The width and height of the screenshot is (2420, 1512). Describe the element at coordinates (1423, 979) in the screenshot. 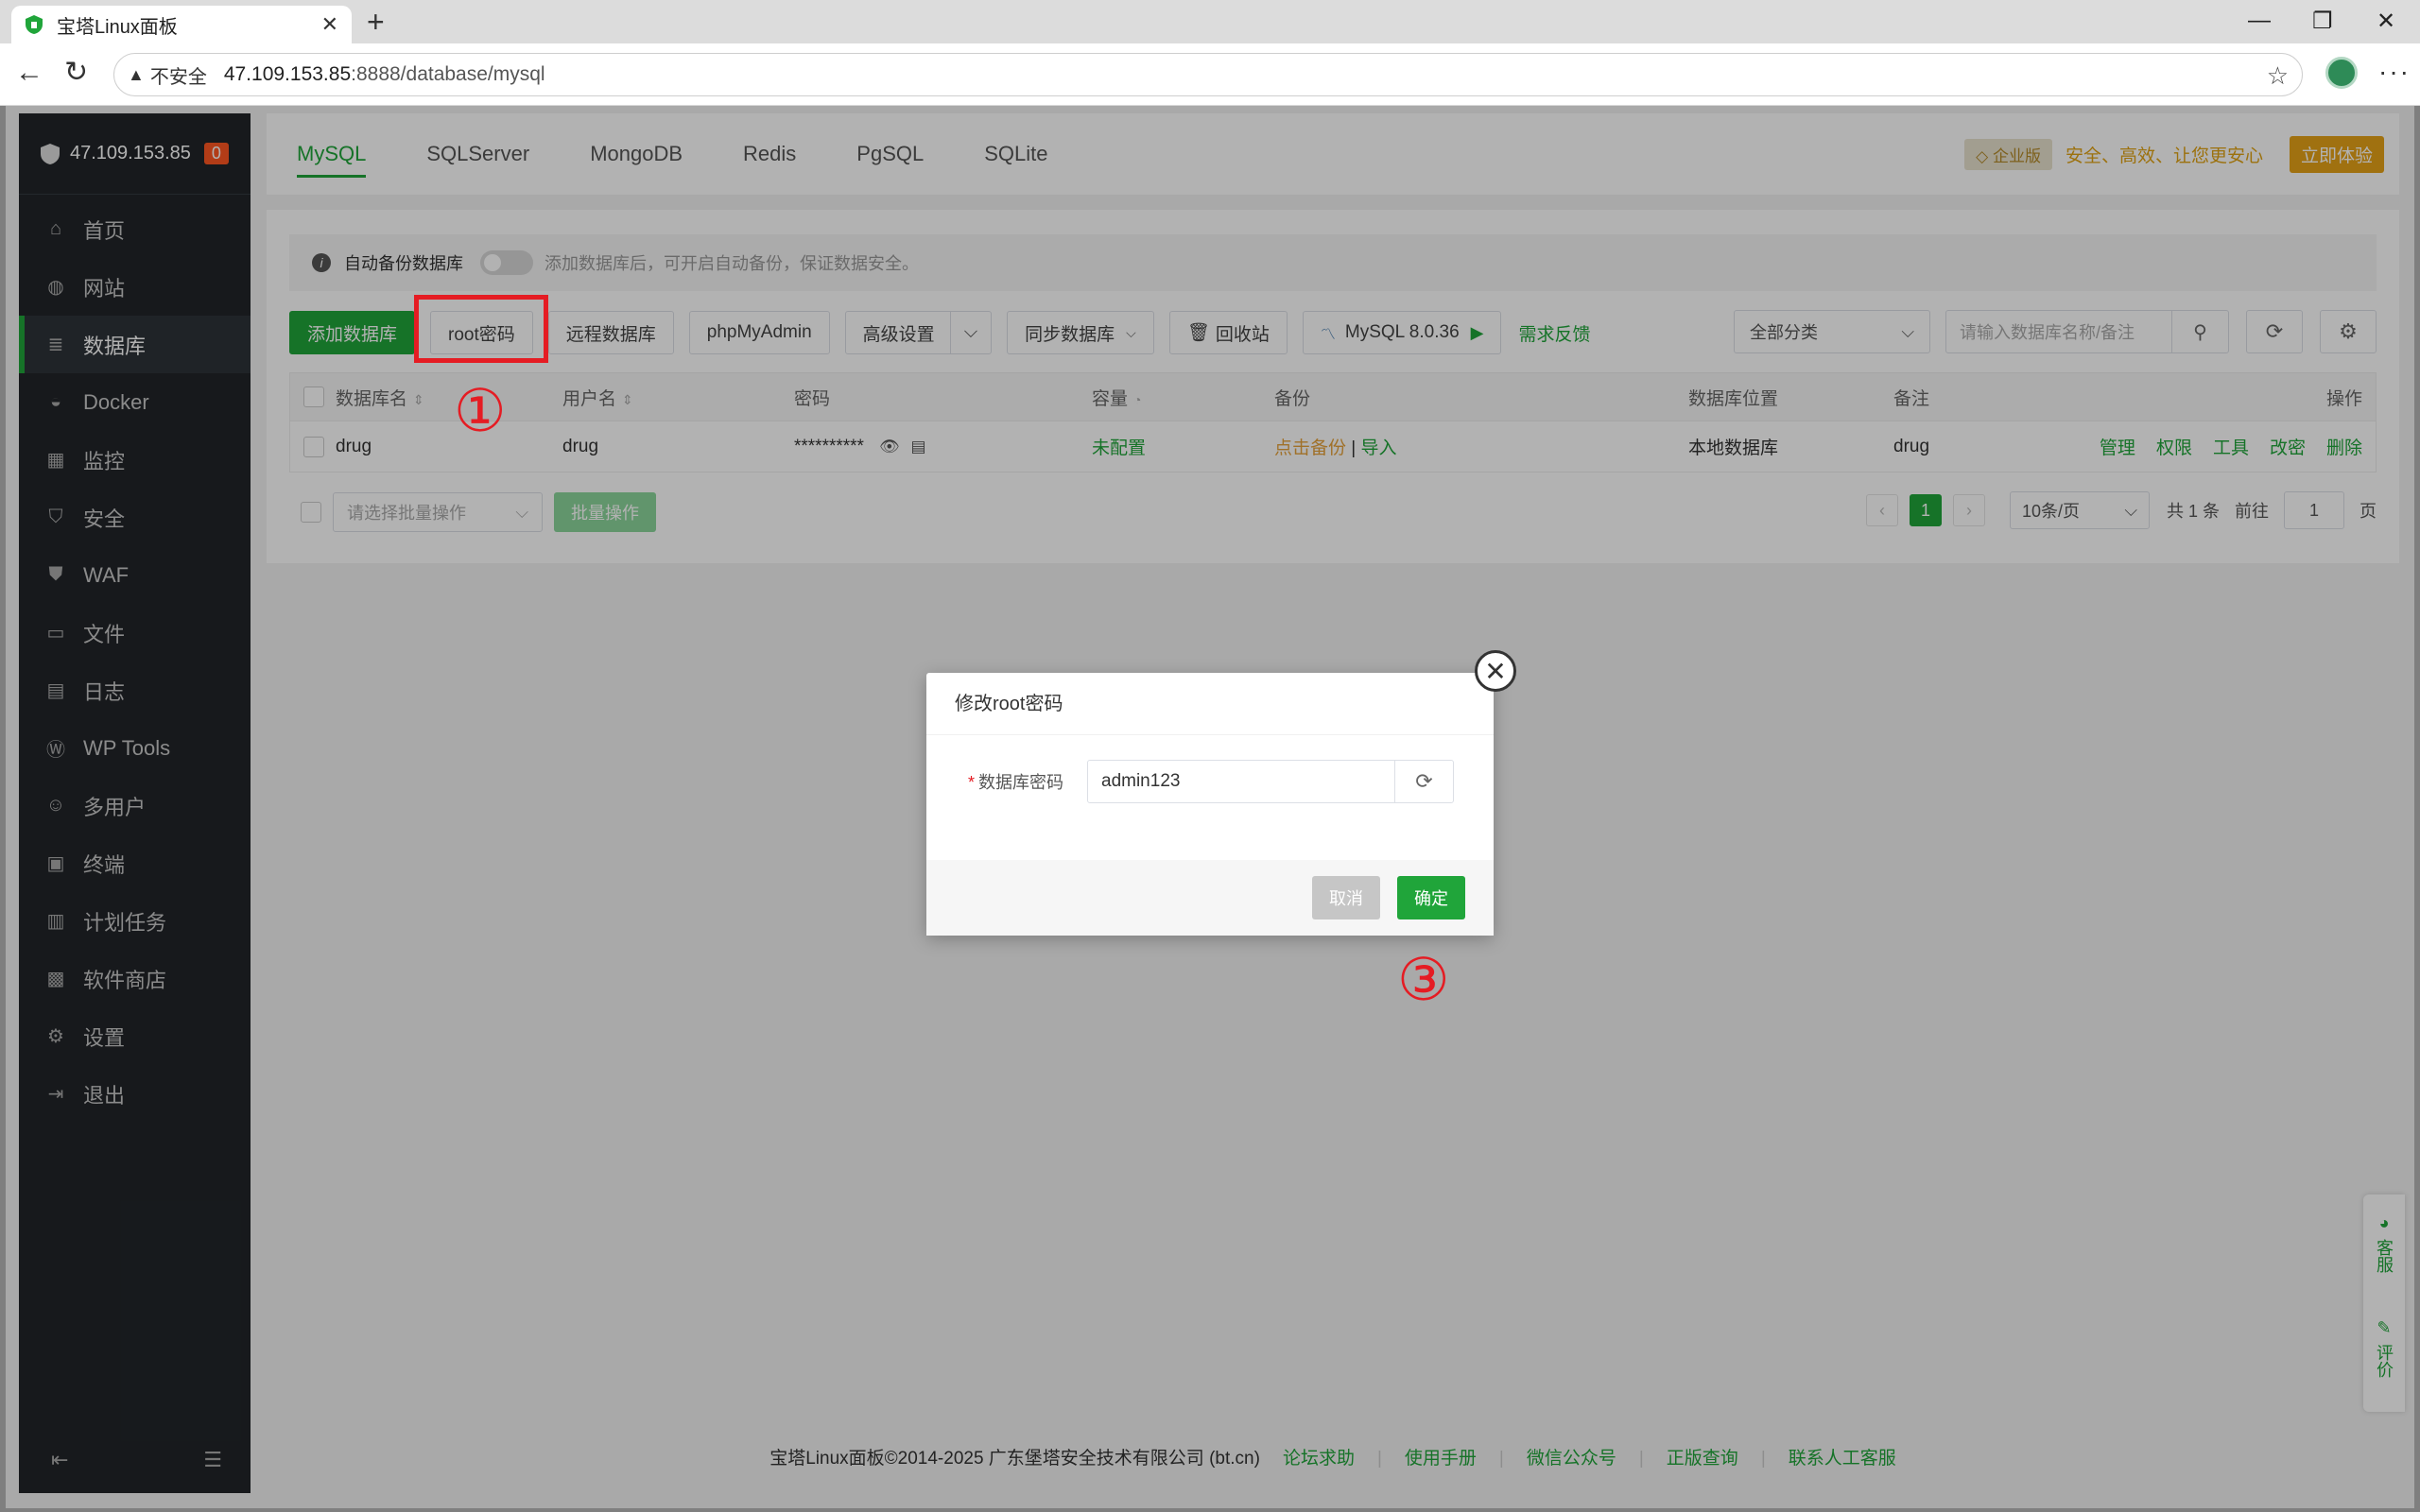

I see `annotation-step-3: ③` at that location.